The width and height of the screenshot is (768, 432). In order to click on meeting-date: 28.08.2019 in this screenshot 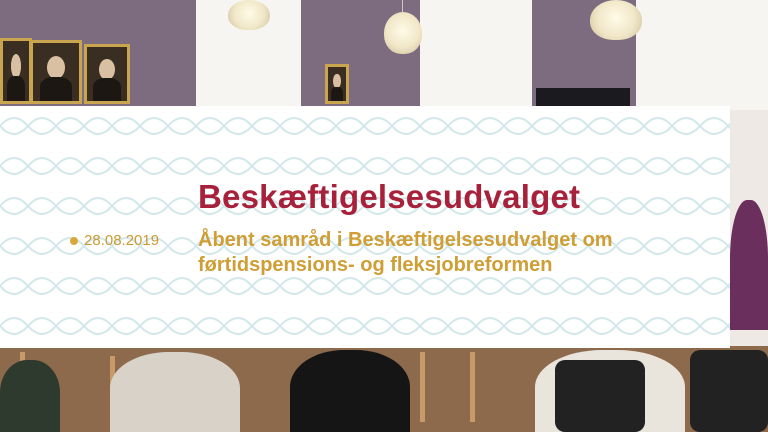, I will do `click(122, 240)`.